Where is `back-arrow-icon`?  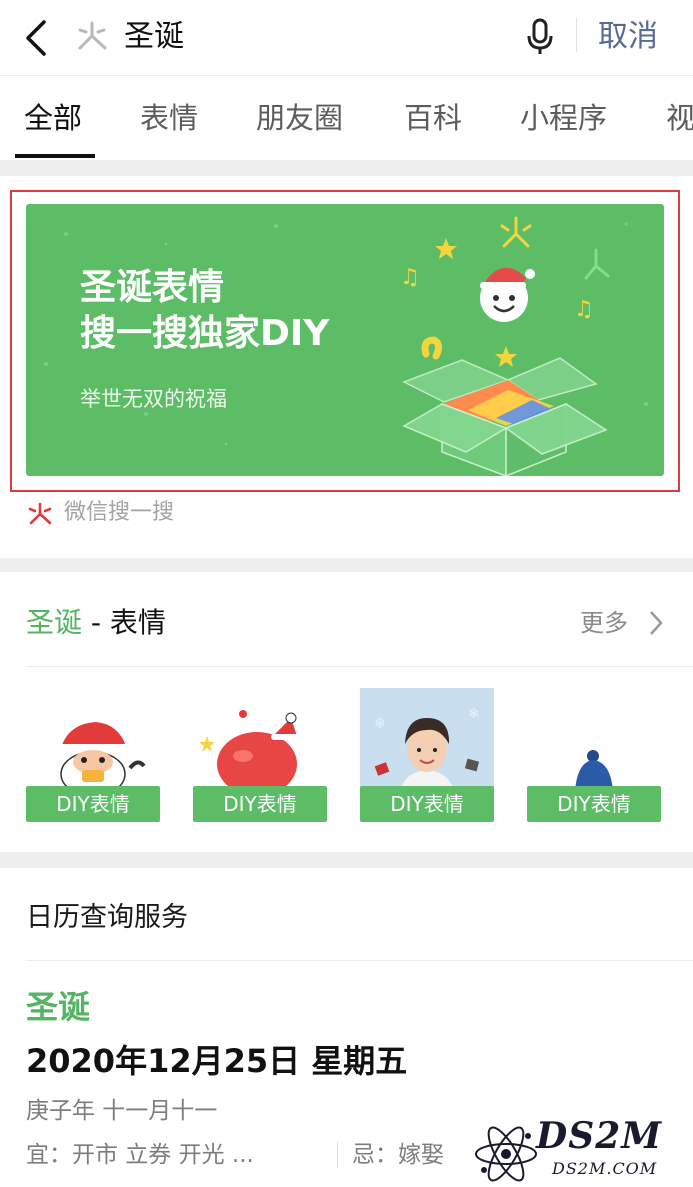
back-arrow-icon is located at coordinates (38, 38).